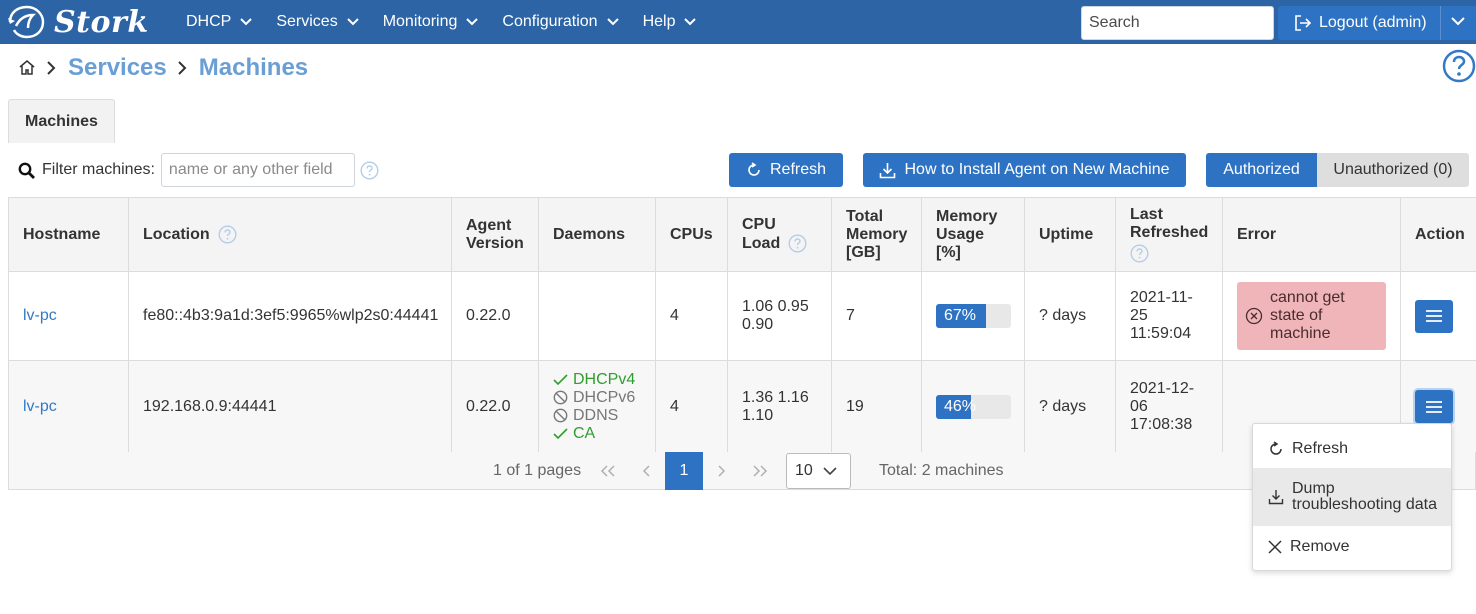 The width and height of the screenshot is (1476, 614). I want to click on install-agent-button: How to Install Agent on New Machine, so click(1024, 170).